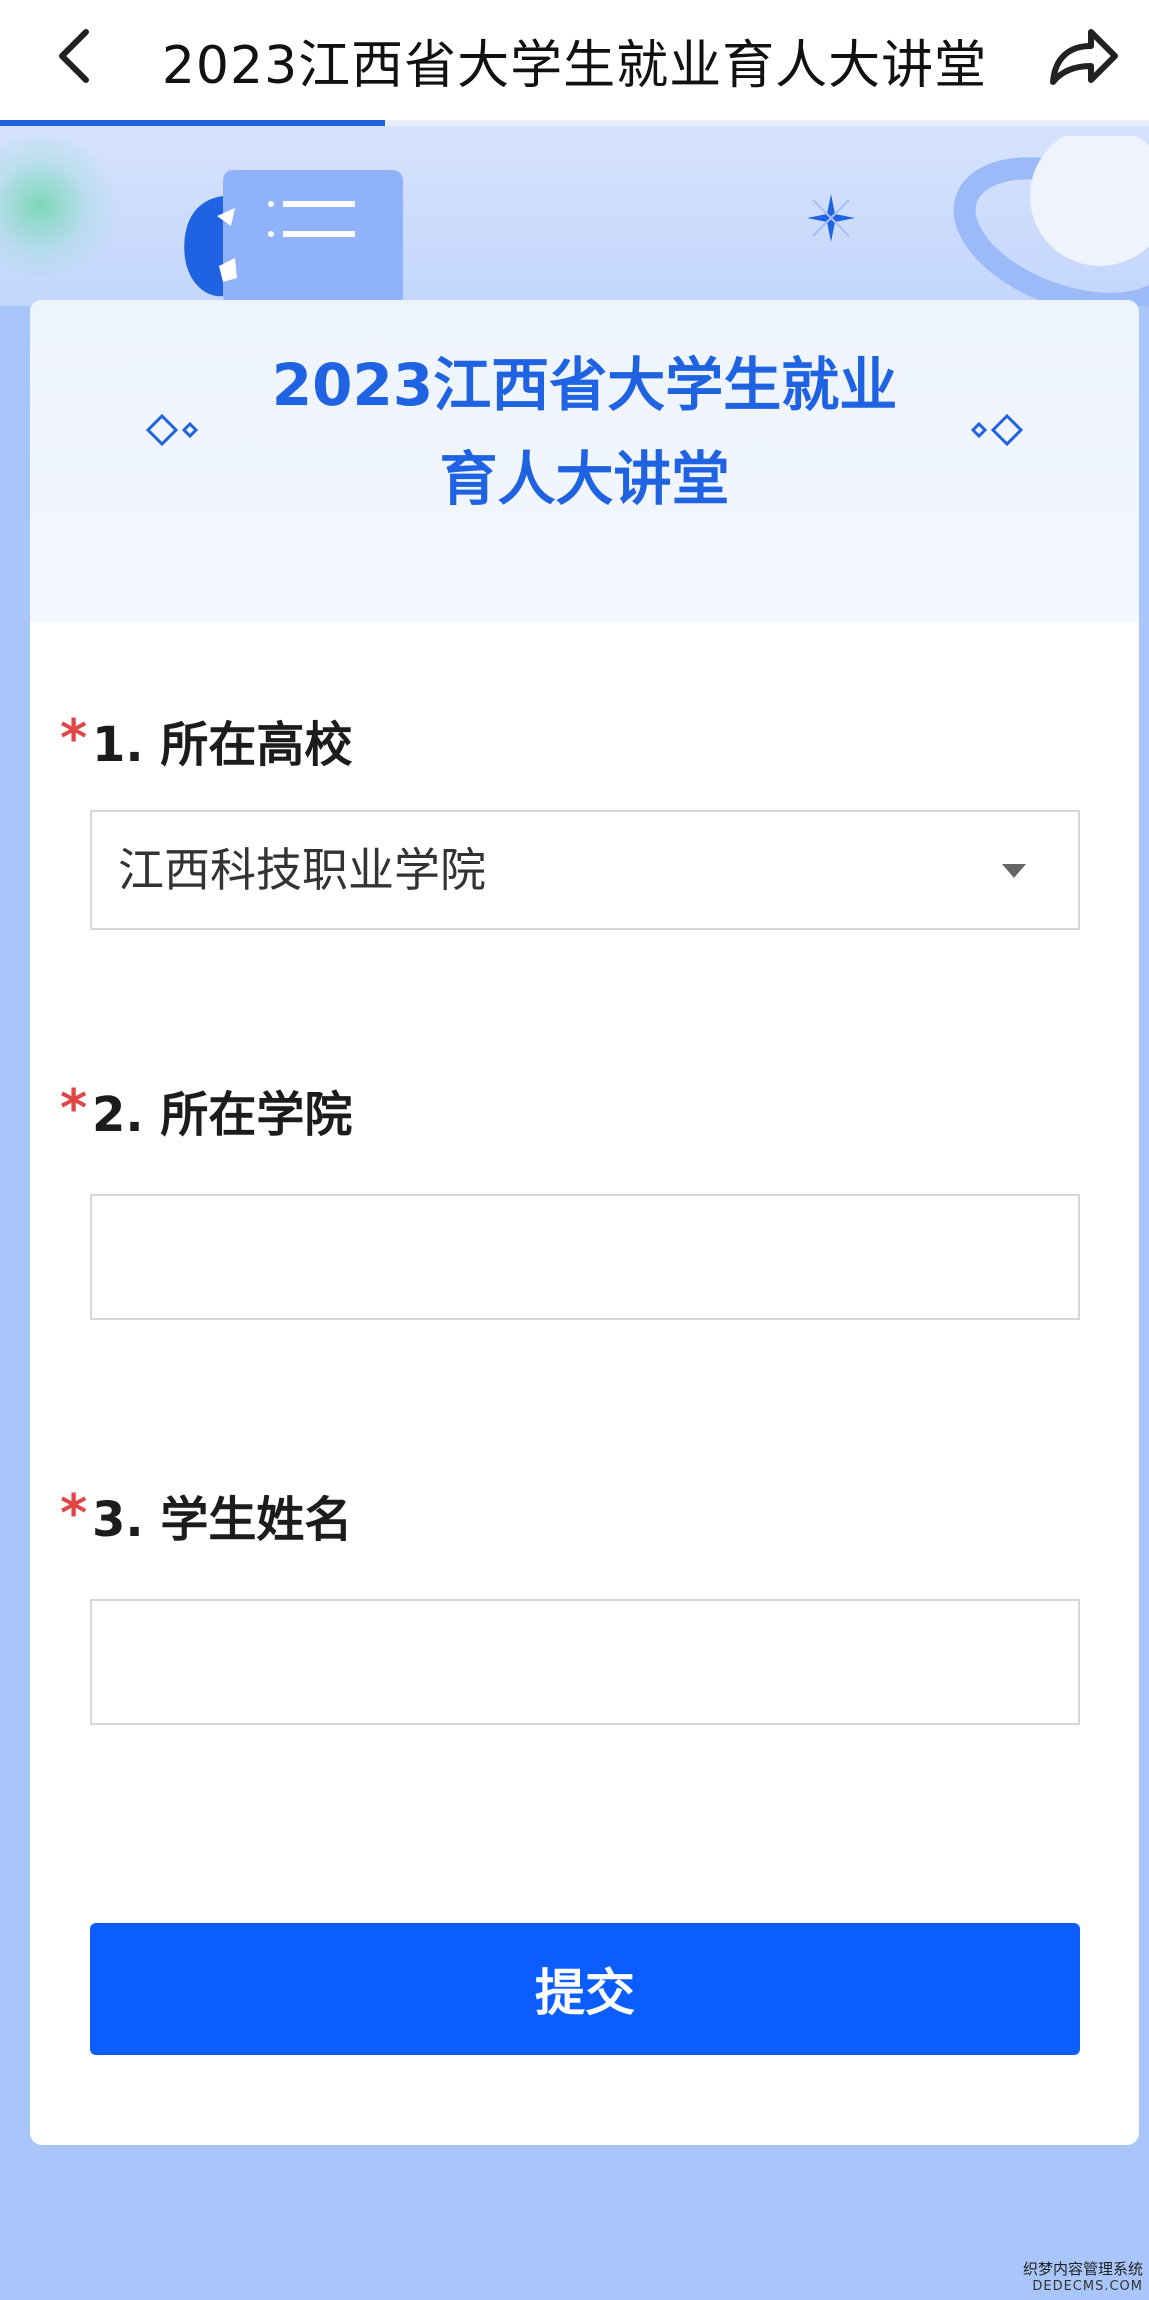  What do you see at coordinates (222, 1115) in the screenshot?
I see `question-label: 2. 所在学院` at bounding box center [222, 1115].